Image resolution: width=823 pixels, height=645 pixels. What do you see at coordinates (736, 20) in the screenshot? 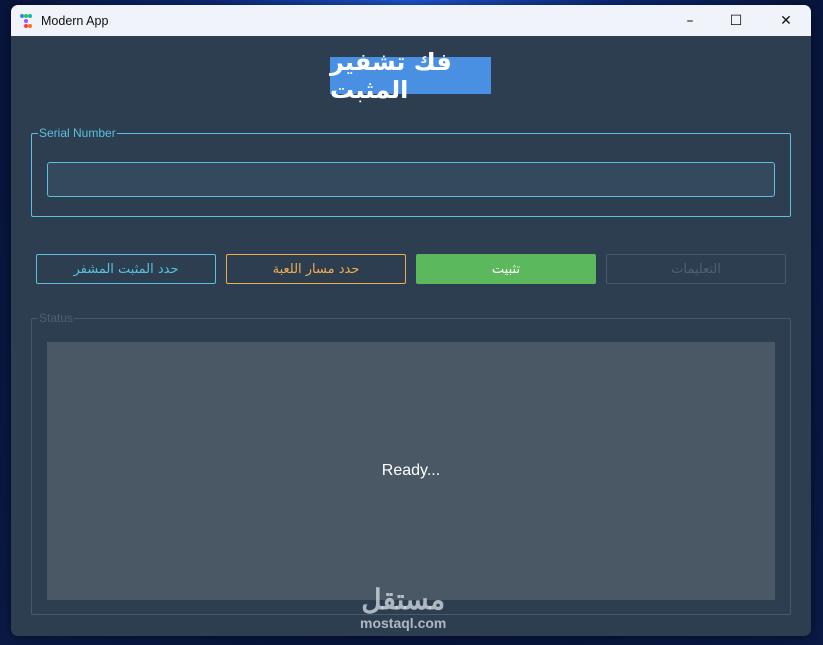
I see `maximize-button: ☐` at bounding box center [736, 20].